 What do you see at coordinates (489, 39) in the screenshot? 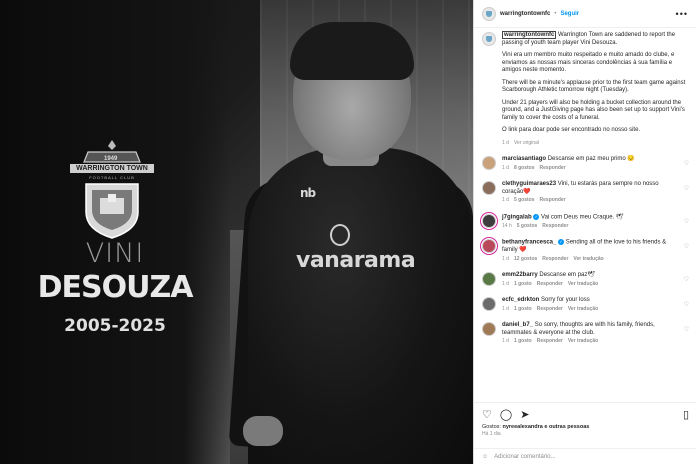
I see `caption-avatar` at bounding box center [489, 39].